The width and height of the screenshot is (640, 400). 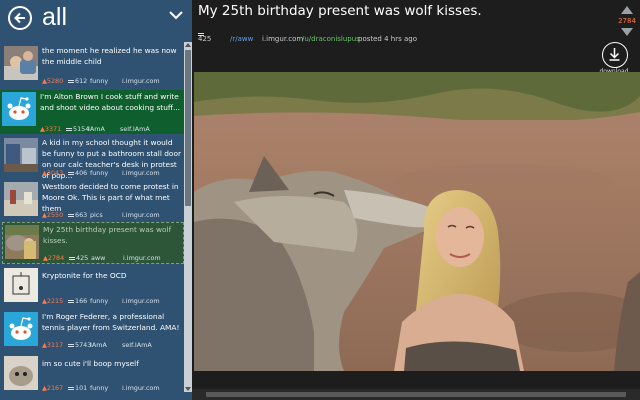 What do you see at coordinates (387, 39) in the screenshot?
I see `post-age: posted 4 hrs ago` at bounding box center [387, 39].